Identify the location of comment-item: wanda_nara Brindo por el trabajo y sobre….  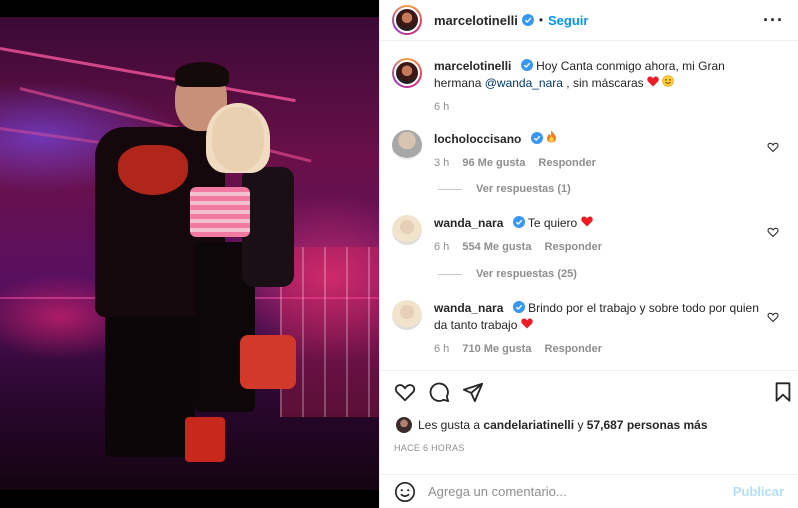
(589, 329).